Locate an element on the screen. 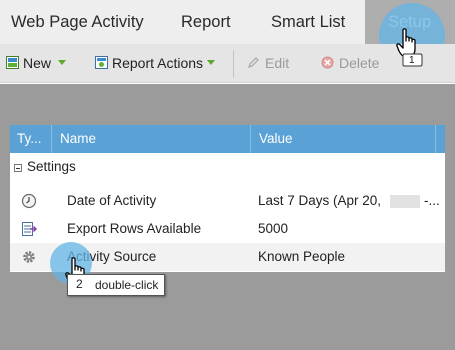 This screenshot has width=455, height=350. row-name: Date of Activity is located at coordinates (112, 200).